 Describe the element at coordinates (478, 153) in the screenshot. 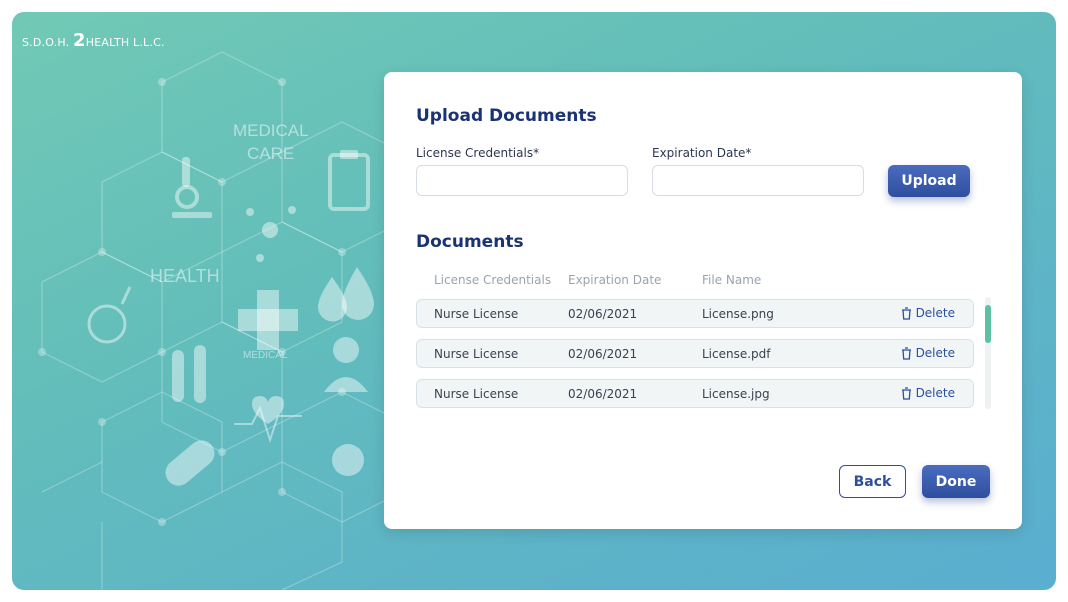

I see `license-credentials-label: License Credentials*` at that location.